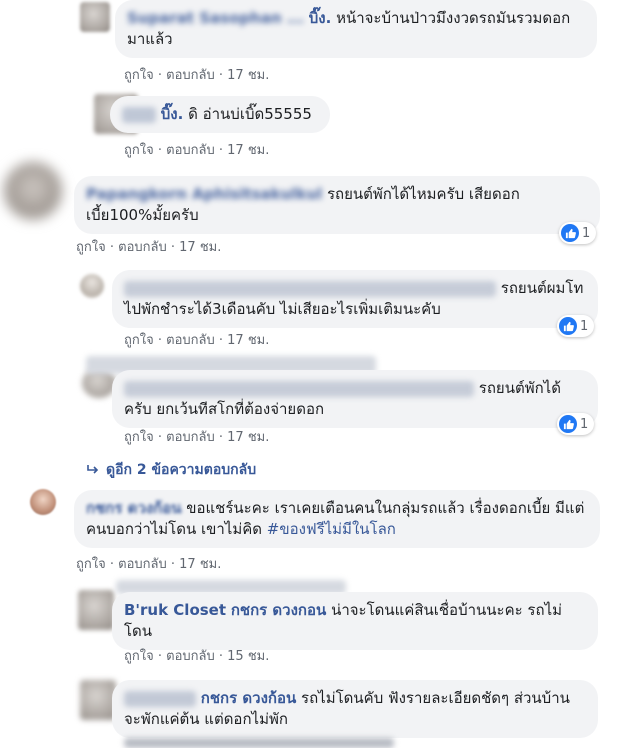  I want to click on comment-author: Papangkorn Aphisitsakulkul, so click(204, 194).